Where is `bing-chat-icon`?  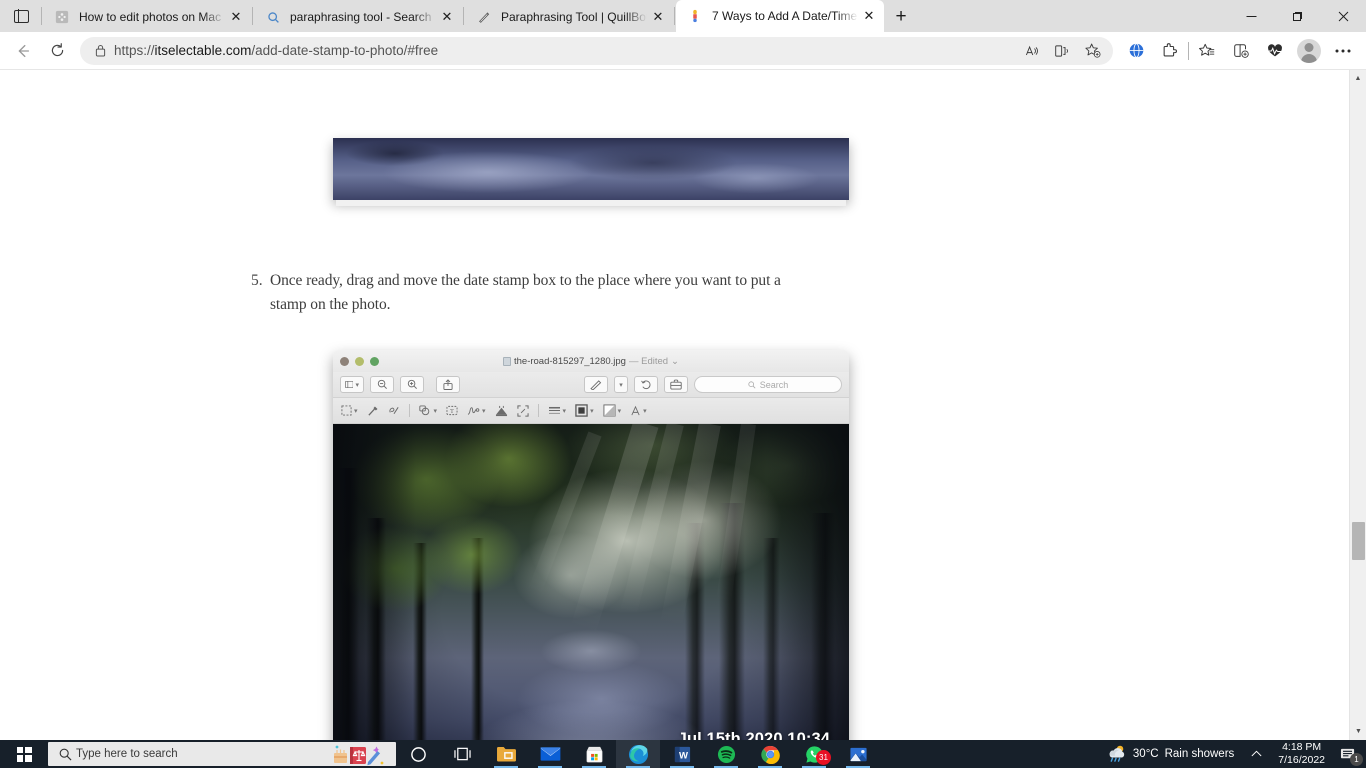 bing-chat-icon is located at coordinates (1136, 51).